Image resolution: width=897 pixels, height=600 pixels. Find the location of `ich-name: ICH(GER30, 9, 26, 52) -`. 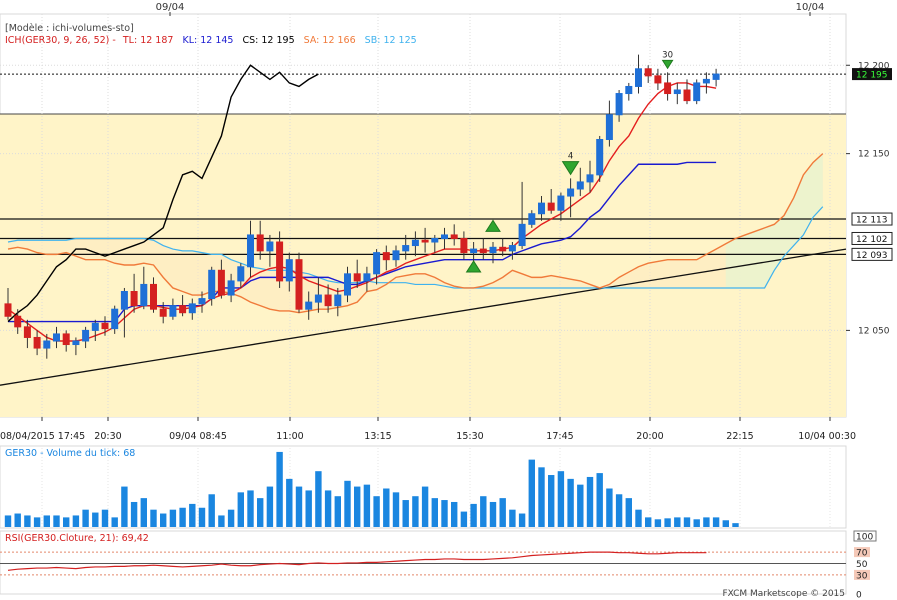

ich-name: ICH(GER30, 9, 26, 52) - is located at coordinates (60, 40).